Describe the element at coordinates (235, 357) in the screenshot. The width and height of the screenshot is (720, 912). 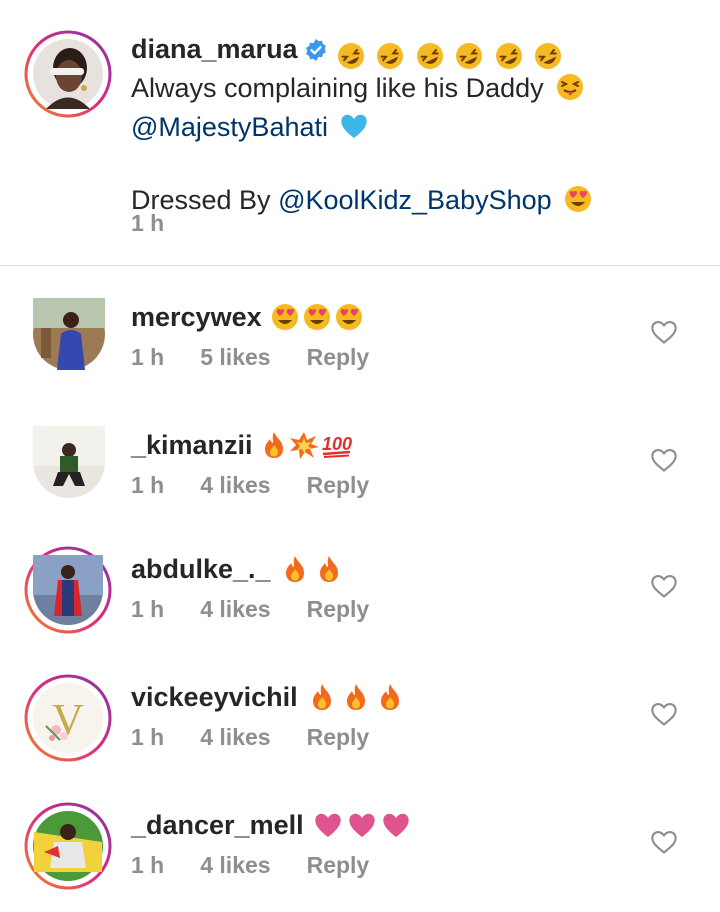
I see `comment-likes-count: 5 likes` at that location.